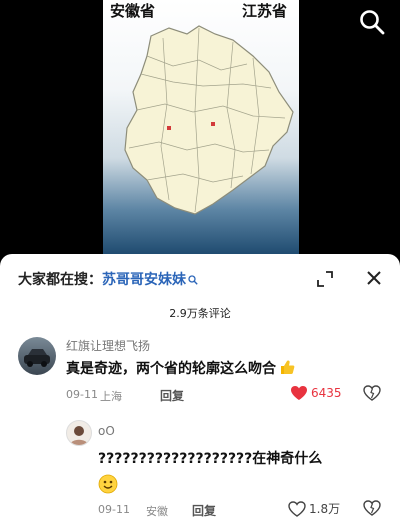  I want to click on close-icon, so click(374, 278).